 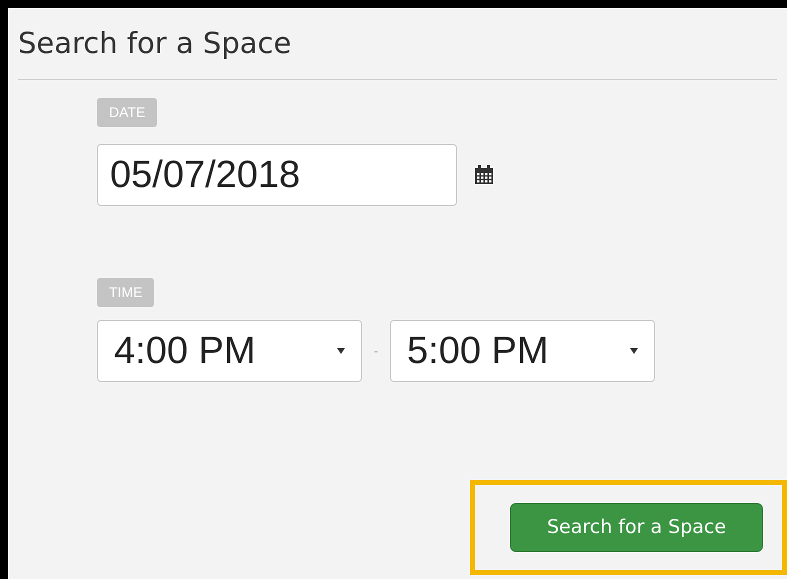 I want to click on date-field: 05/07/2018, so click(x=277, y=175).